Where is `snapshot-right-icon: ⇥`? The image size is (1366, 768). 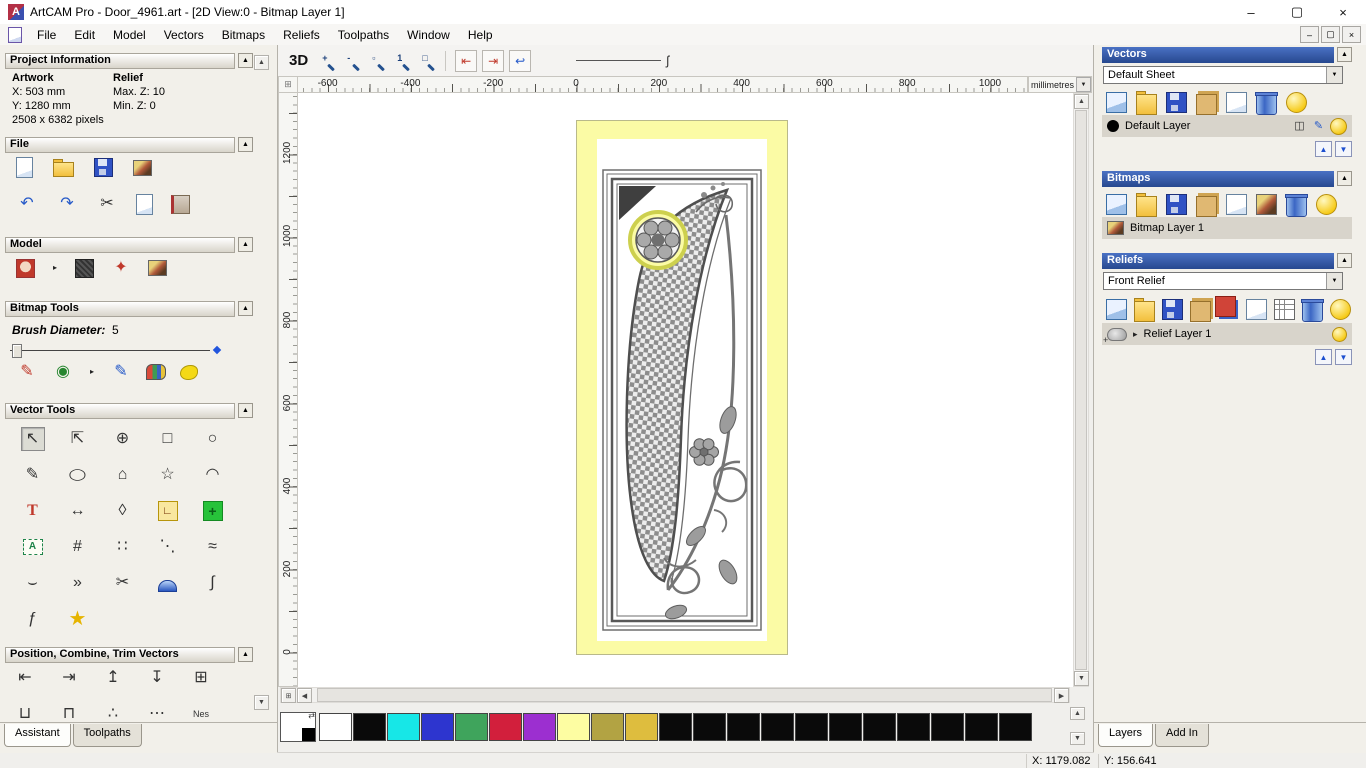
snapshot-right-icon: ⇥ is located at coordinates (493, 60).